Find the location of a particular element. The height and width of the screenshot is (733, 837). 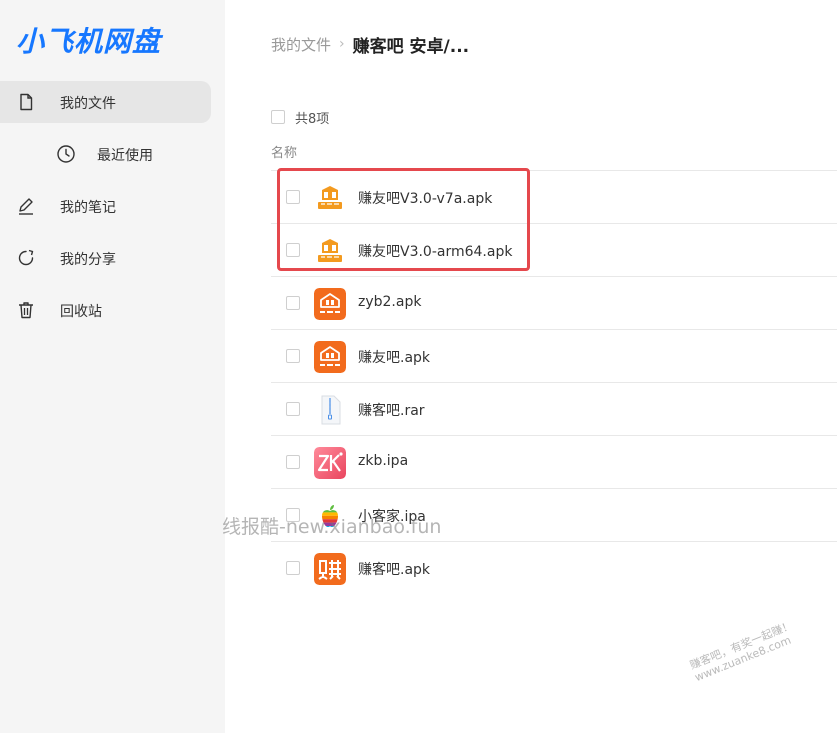

column-header-name: 名称 is located at coordinates (284, 151).